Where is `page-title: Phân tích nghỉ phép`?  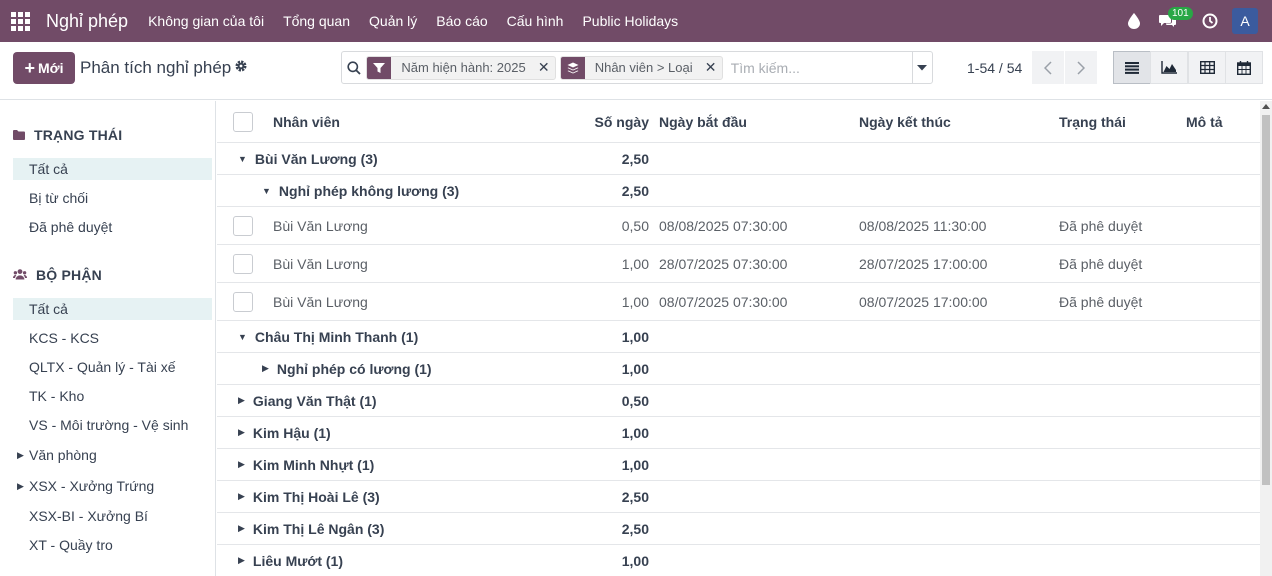
page-title: Phân tích nghỉ phép is located at coordinates (156, 67).